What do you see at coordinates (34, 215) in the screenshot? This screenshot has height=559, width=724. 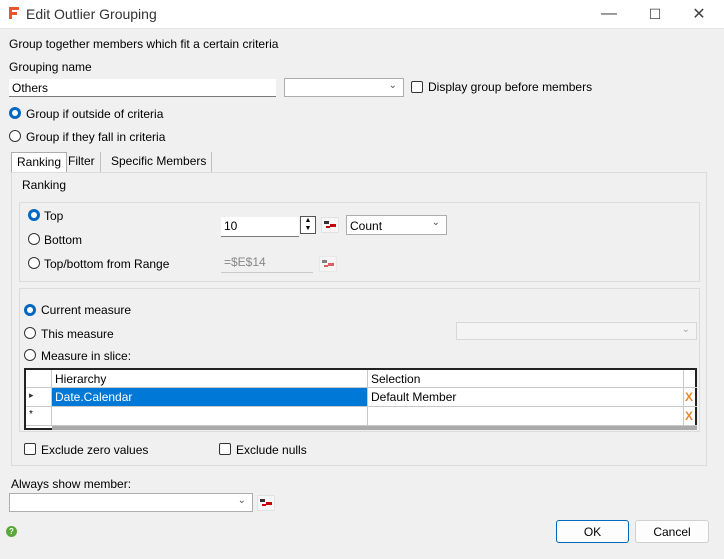 I see `top-radio` at bounding box center [34, 215].